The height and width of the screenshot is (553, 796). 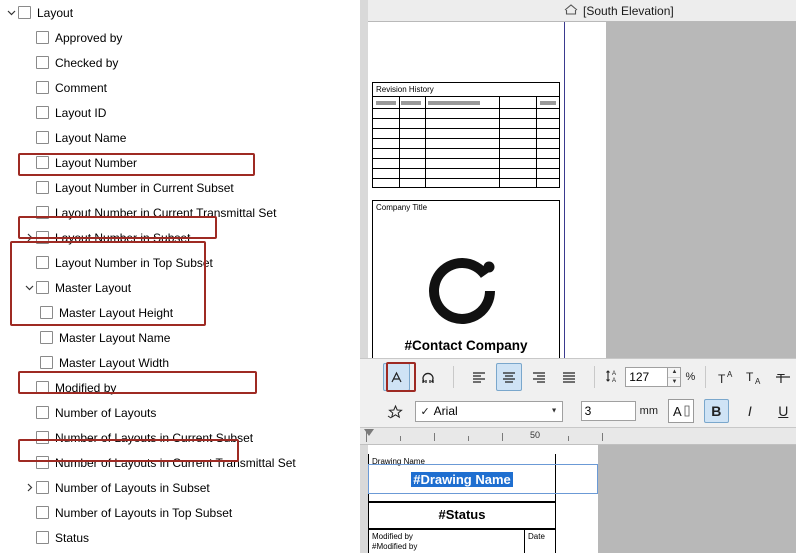 What do you see at coordinates (369, 432) in the screenshot?
I see `ruler-margin-marker` at bounding box center [369, 432].